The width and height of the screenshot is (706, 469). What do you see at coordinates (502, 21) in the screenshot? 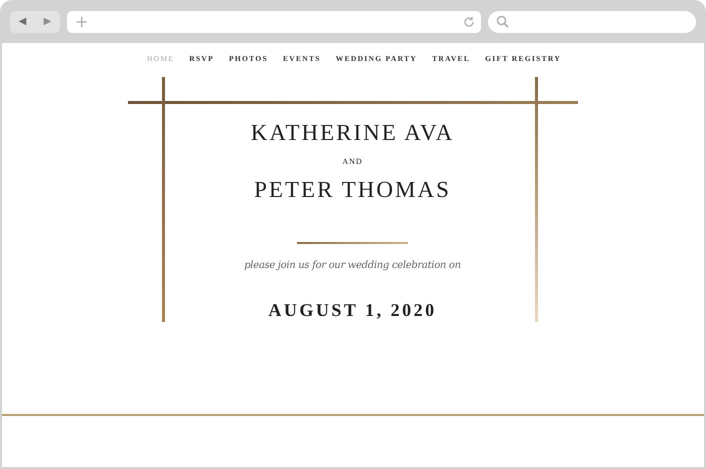
I see `search-icon` at bounding box center [502, 21].